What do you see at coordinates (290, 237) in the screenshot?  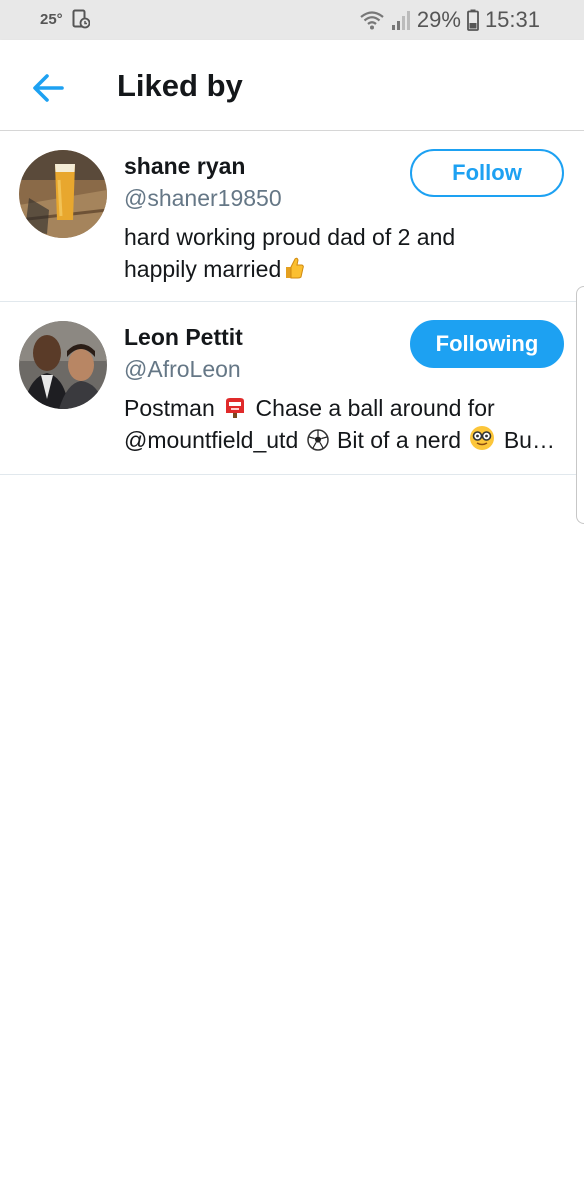 I see `bio-line: hard working proud dad of 2 and` at bounding box center [290, 237].